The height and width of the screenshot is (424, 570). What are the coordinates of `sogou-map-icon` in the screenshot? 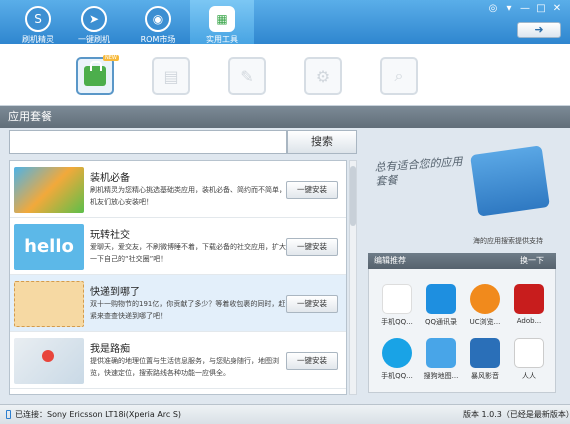 It's located at (441, 353).